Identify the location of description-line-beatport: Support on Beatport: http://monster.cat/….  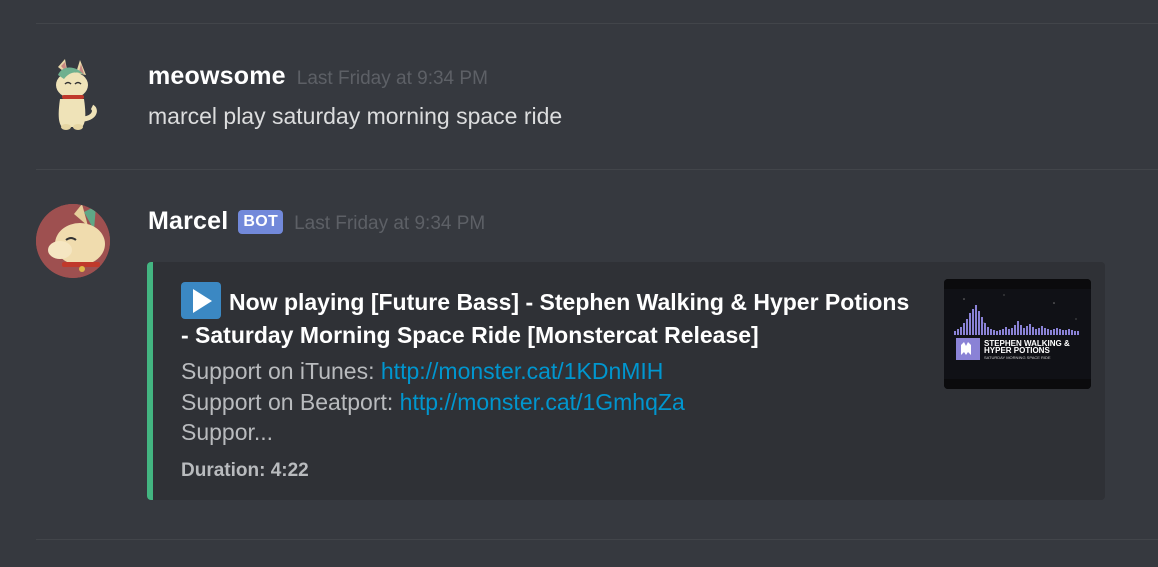
(433, 402).